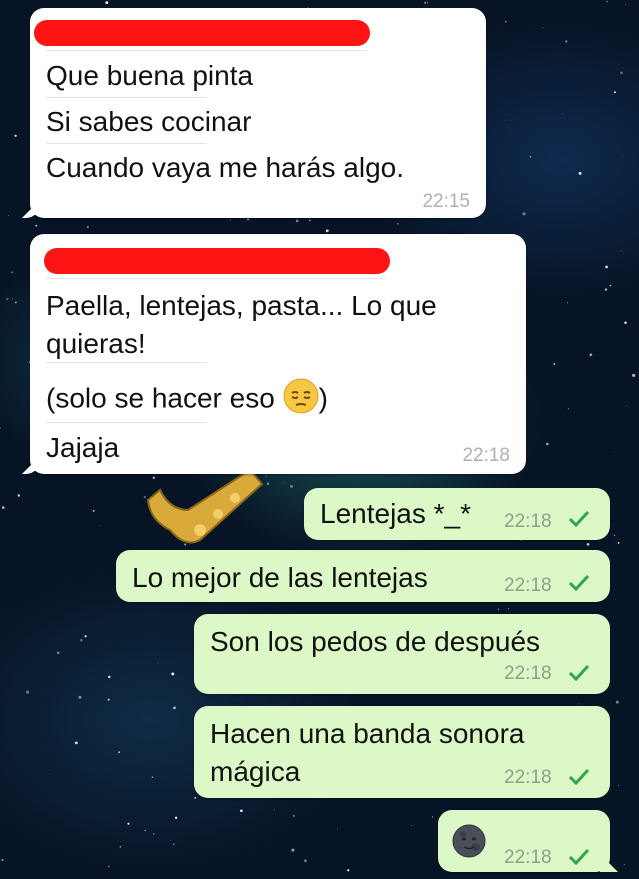 The width and height of the screenshot is (639, 879). Describe the element at coordinates (280, 577) in the screenshot. I see `message-text: Lo mejor de las lentejas` at that location.